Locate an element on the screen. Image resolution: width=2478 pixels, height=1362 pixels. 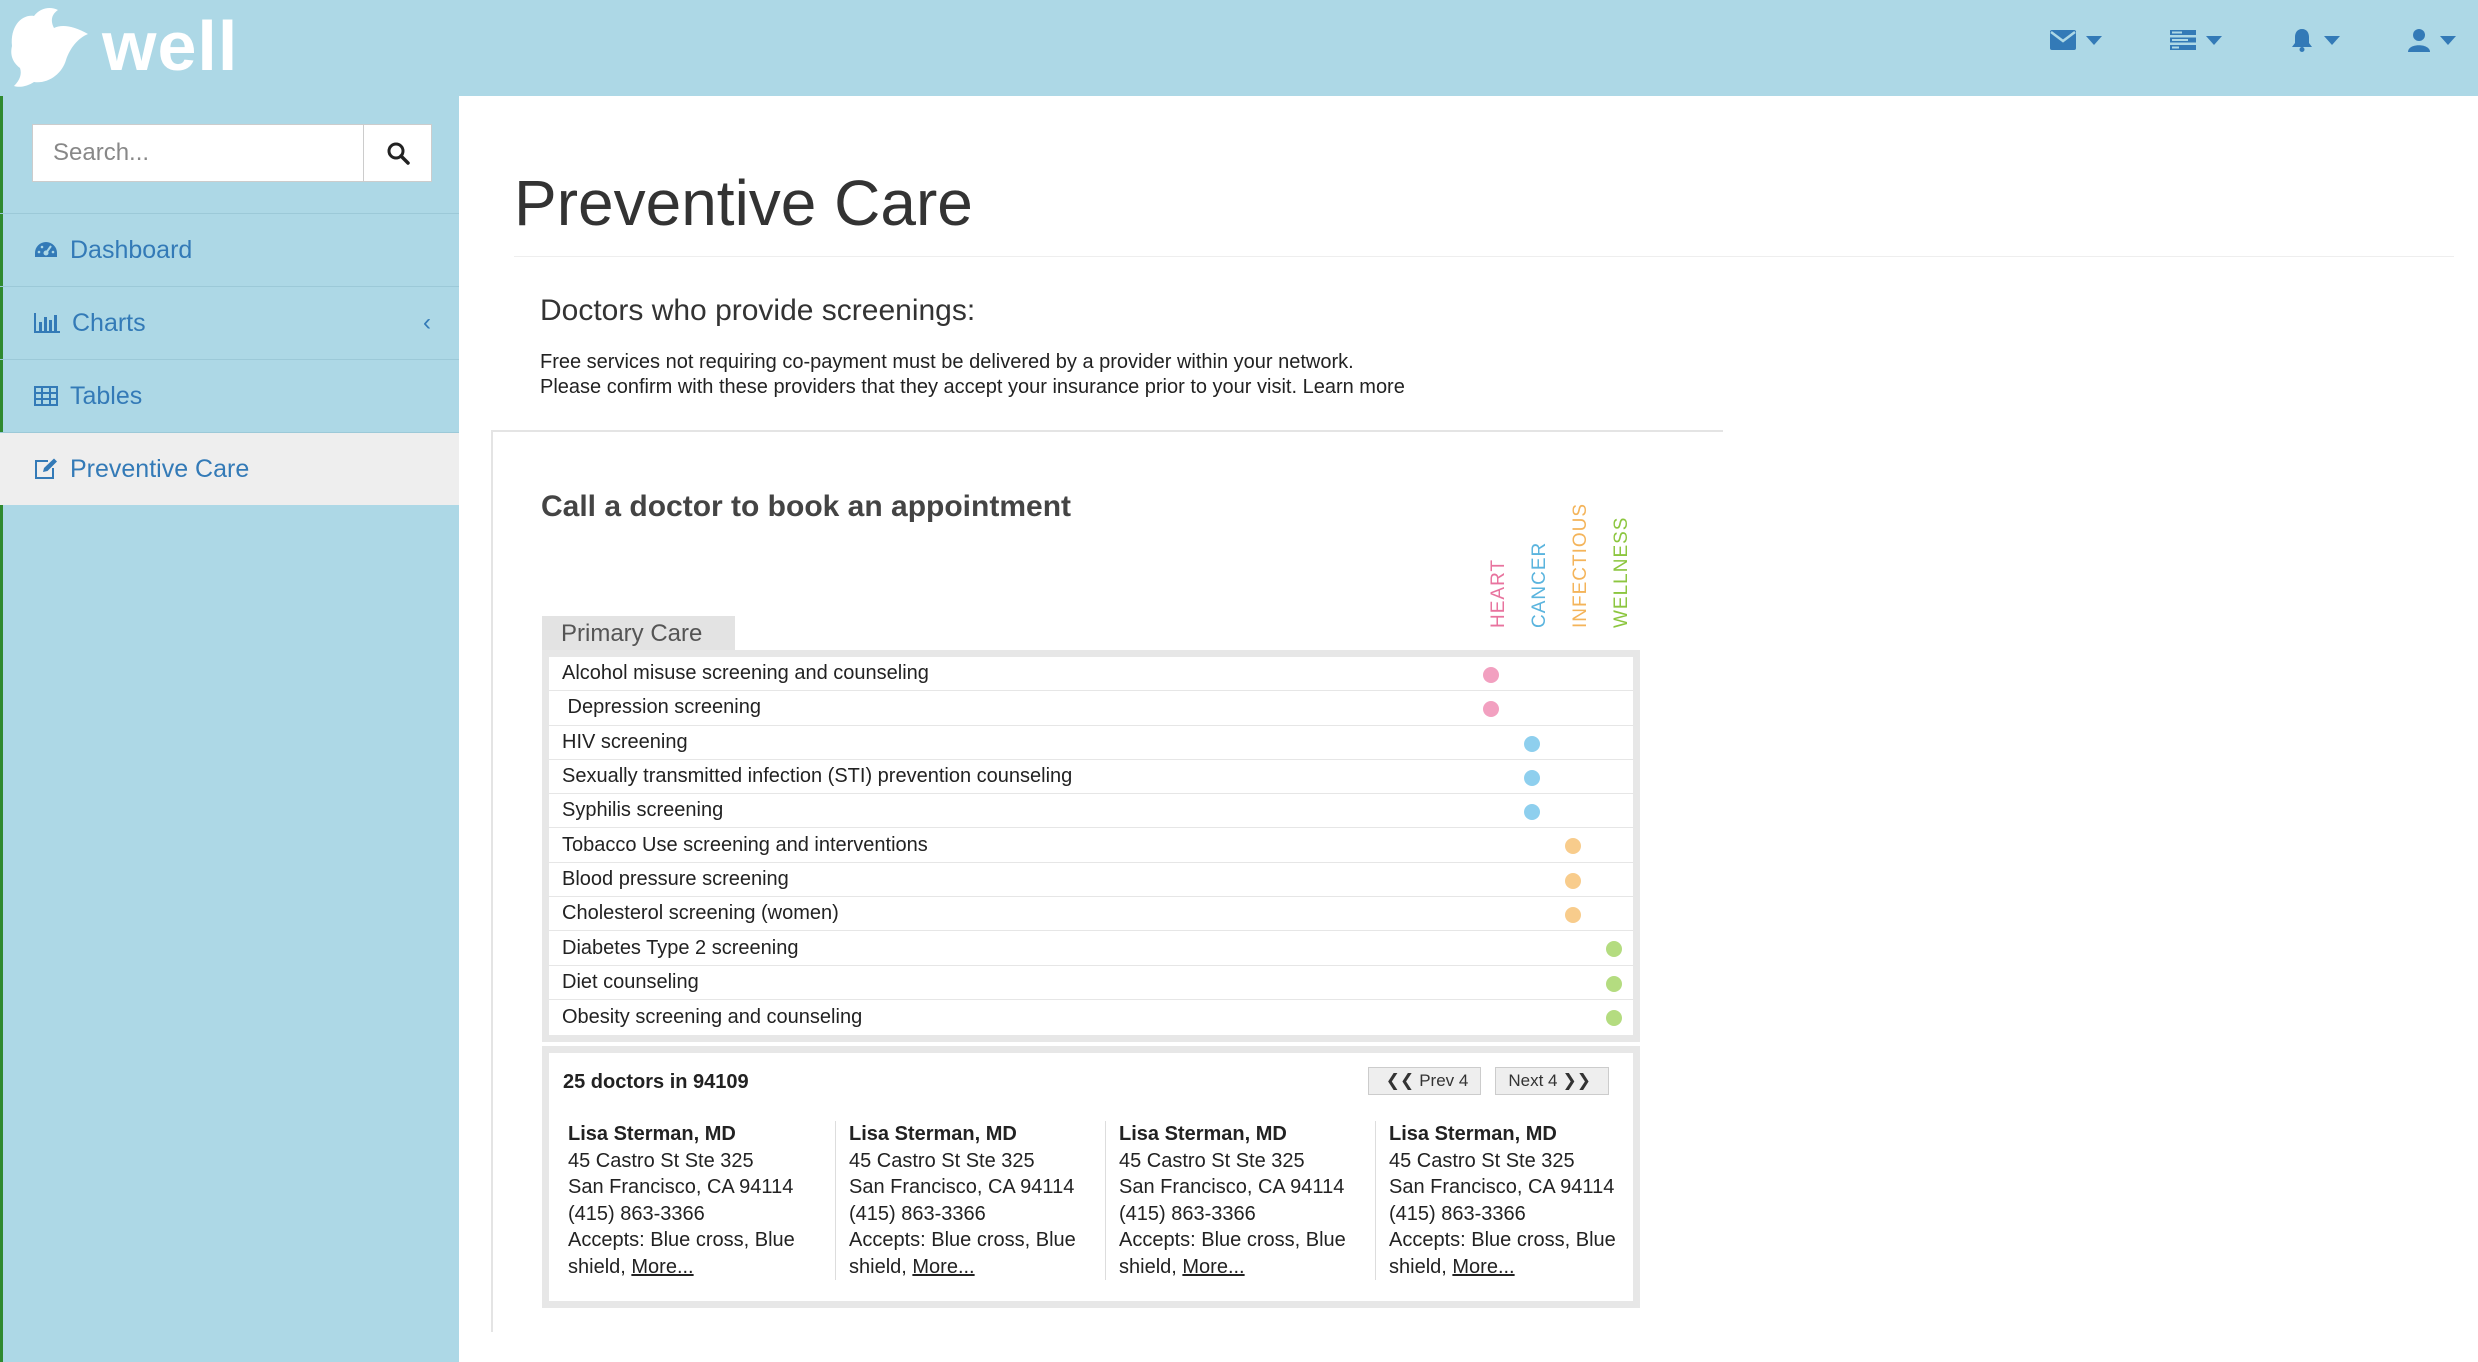
chevron-left-icon: ‹ is located at coordinates (427, 323).